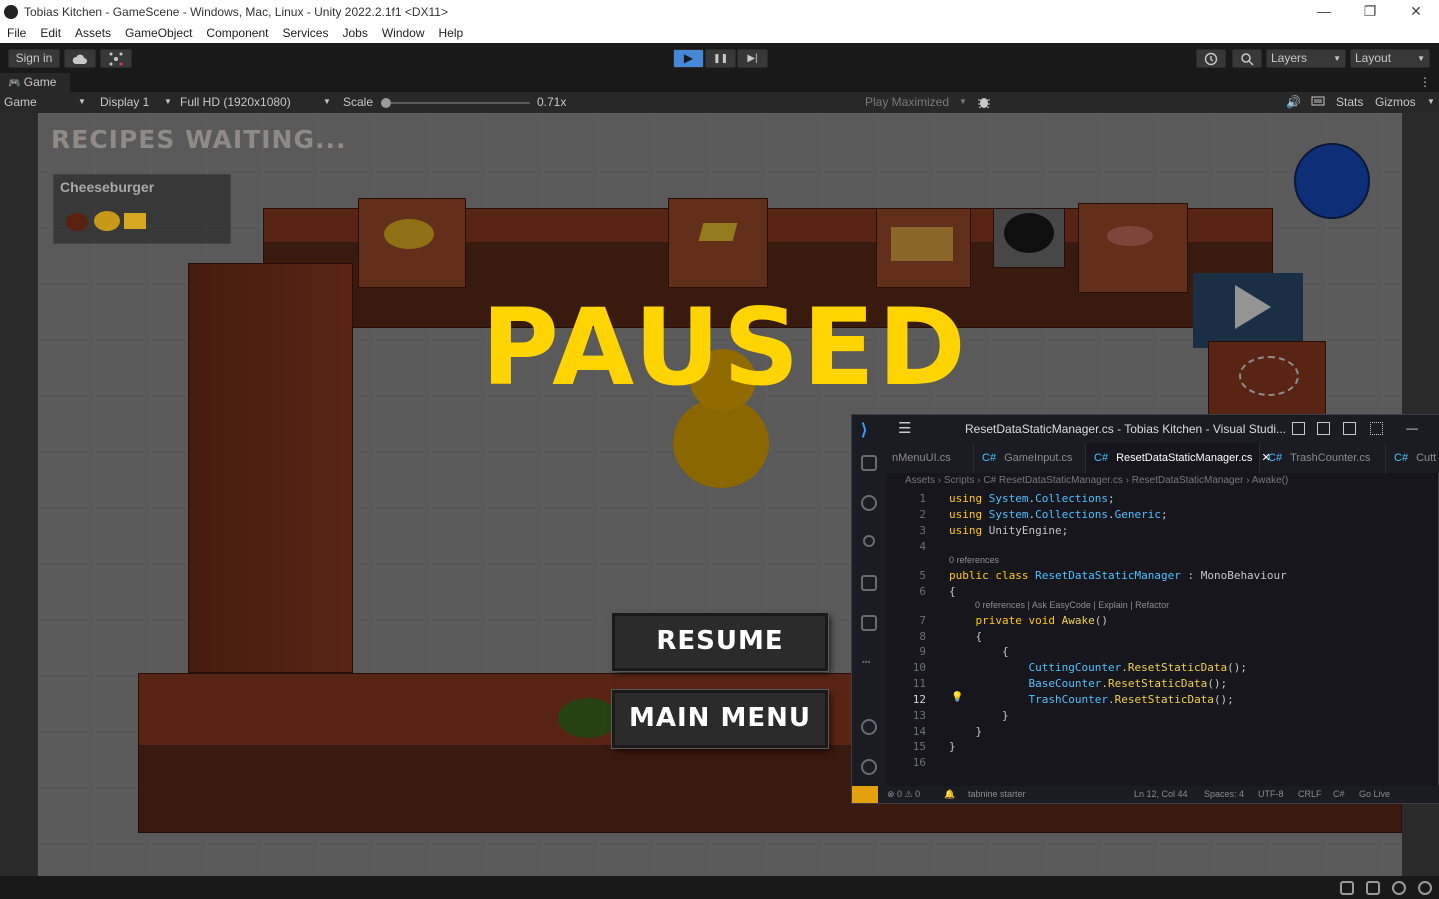 The height and width of the screenshot is (899, 1439). Describe the element at coordinates (869, 463) in the screenshot. I see `explorer-icon` at that location.